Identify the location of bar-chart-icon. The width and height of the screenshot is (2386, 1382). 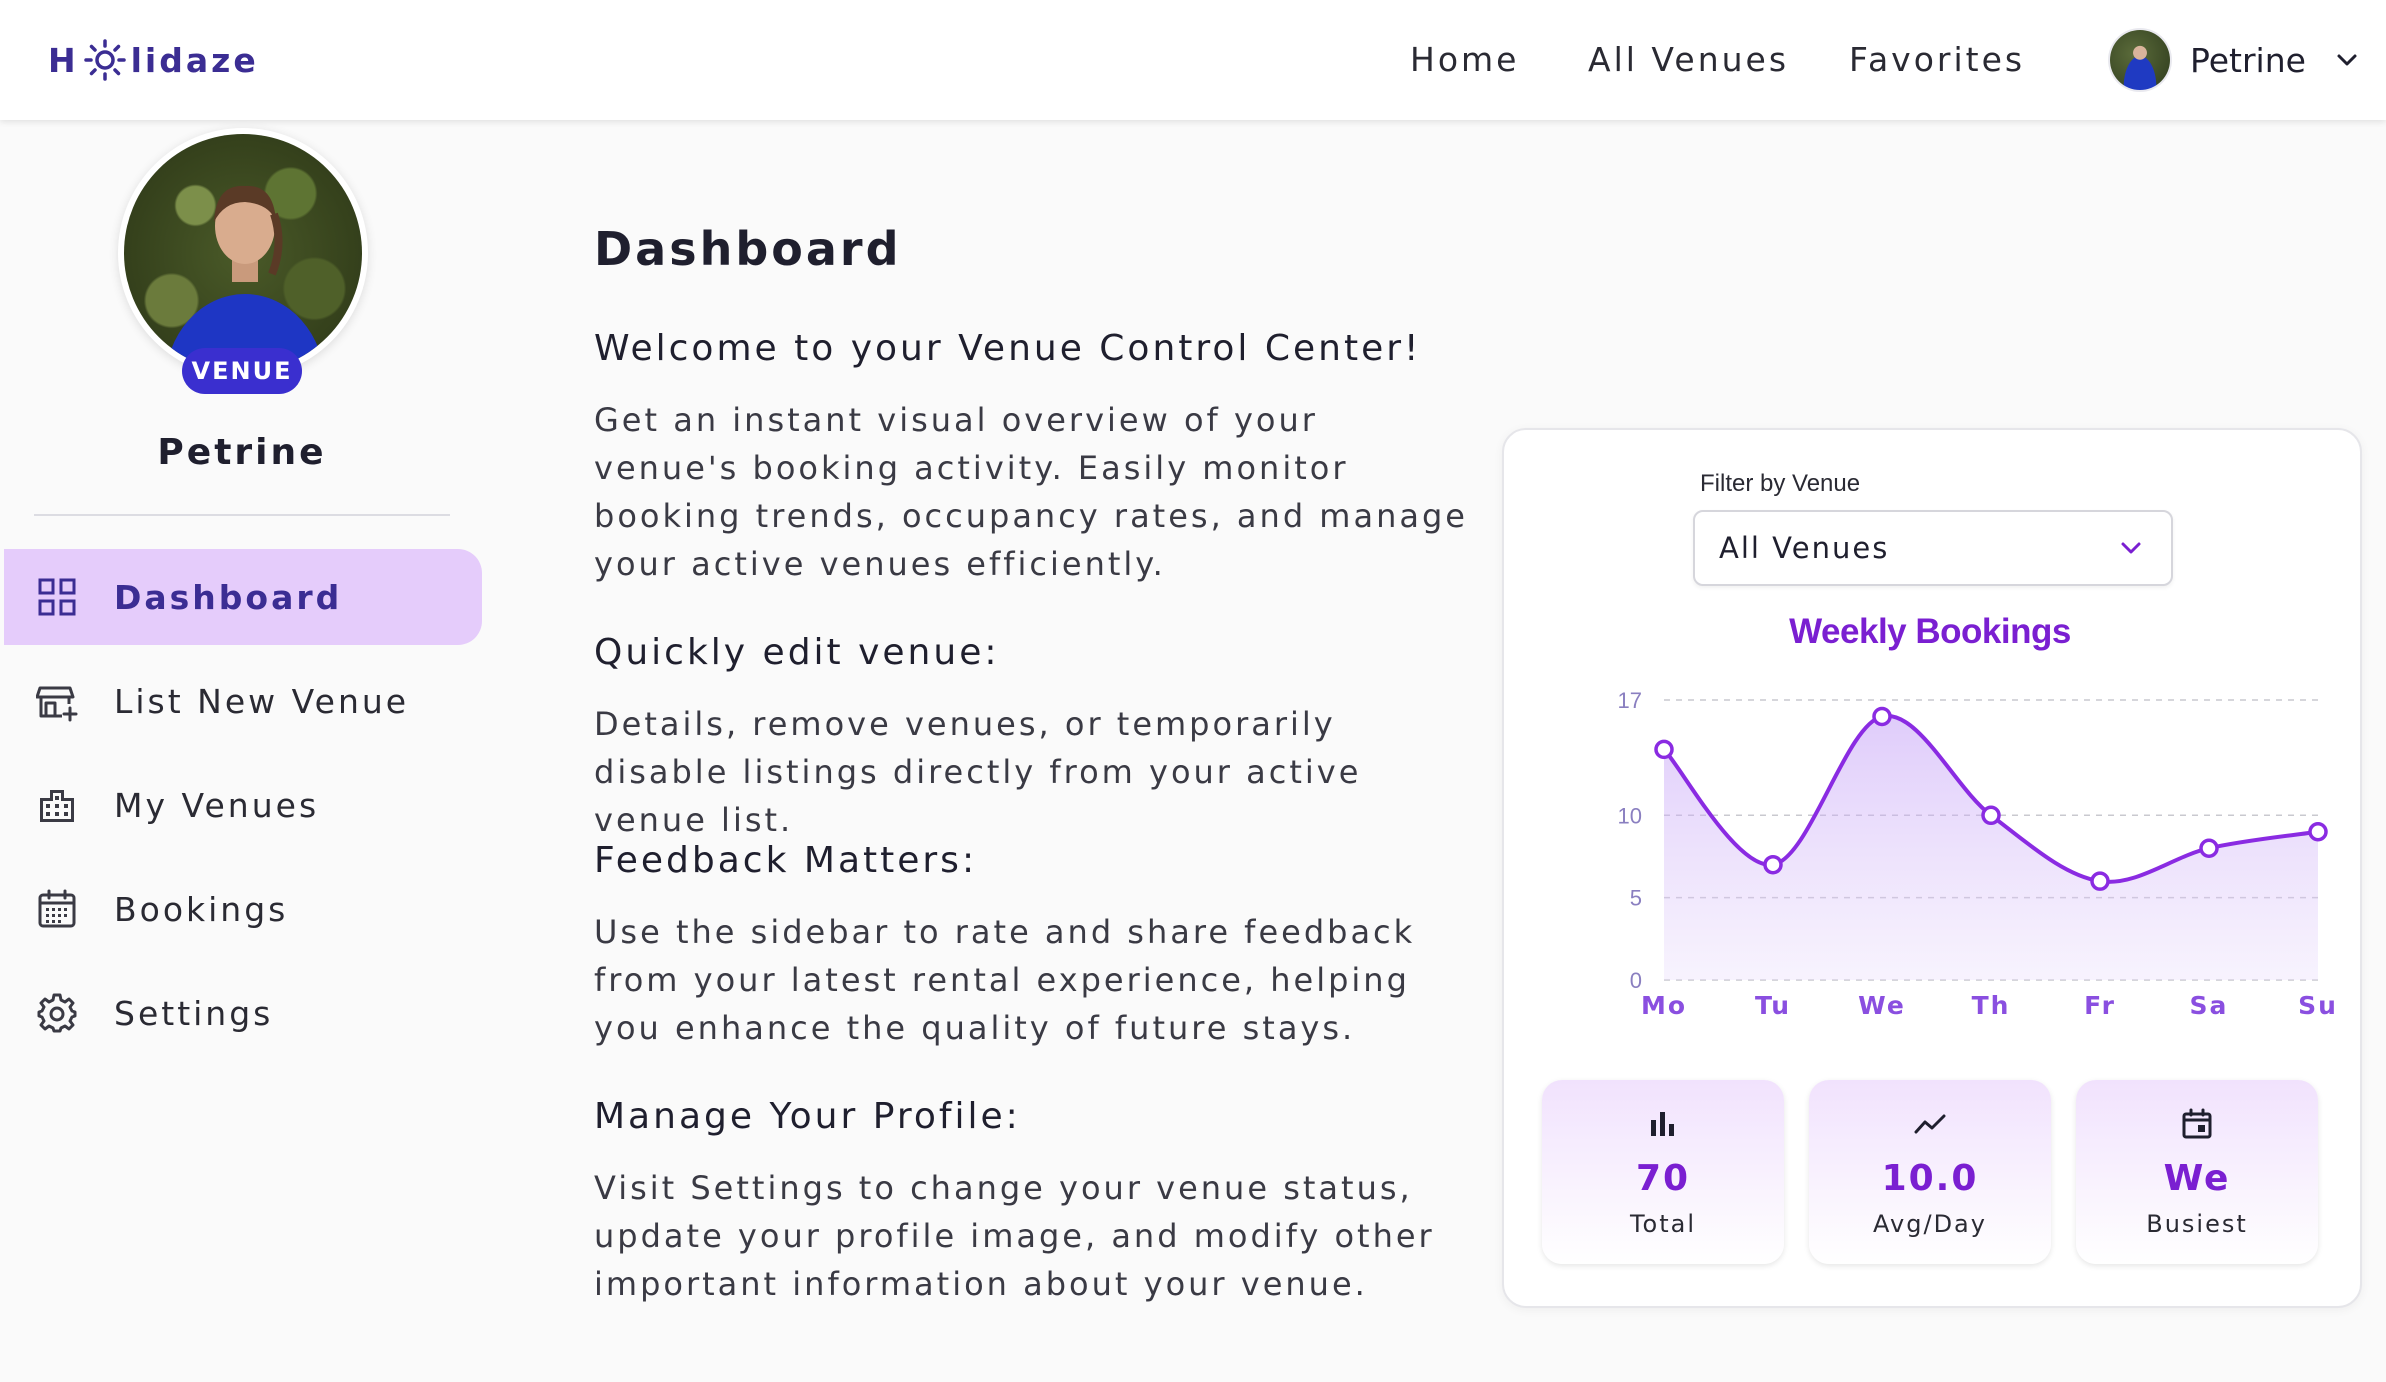
(1662, 1124).